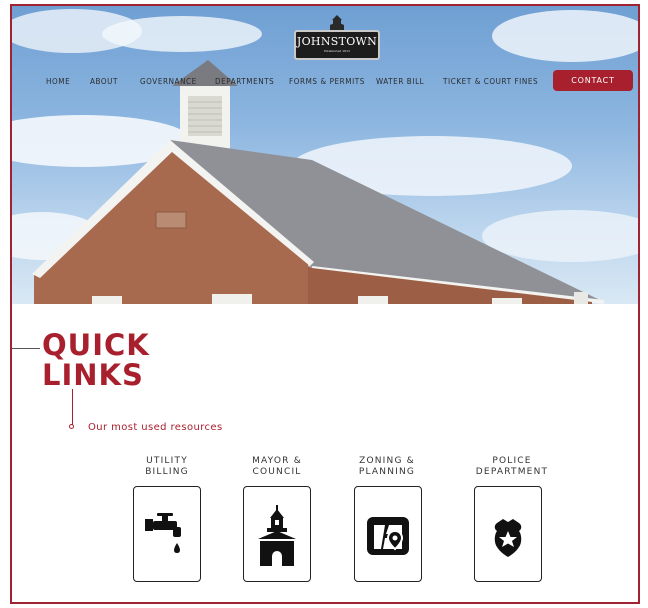  I want to click on logo-text: JOHNSTOWN, so click(337, 41).